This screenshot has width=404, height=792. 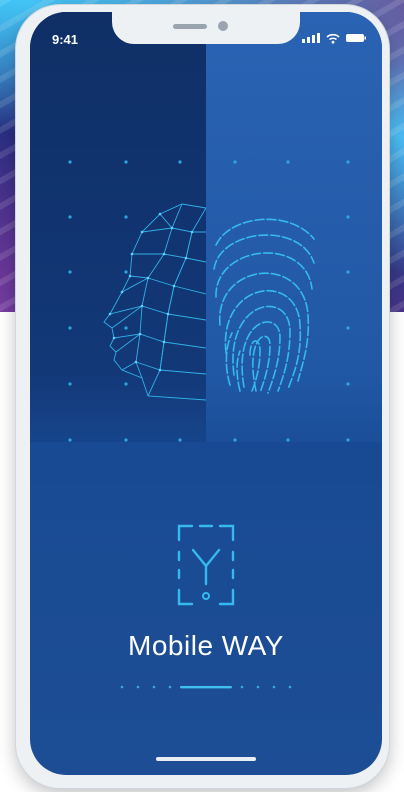 I want to click on speaker-grille, so click(x=190, y=26).